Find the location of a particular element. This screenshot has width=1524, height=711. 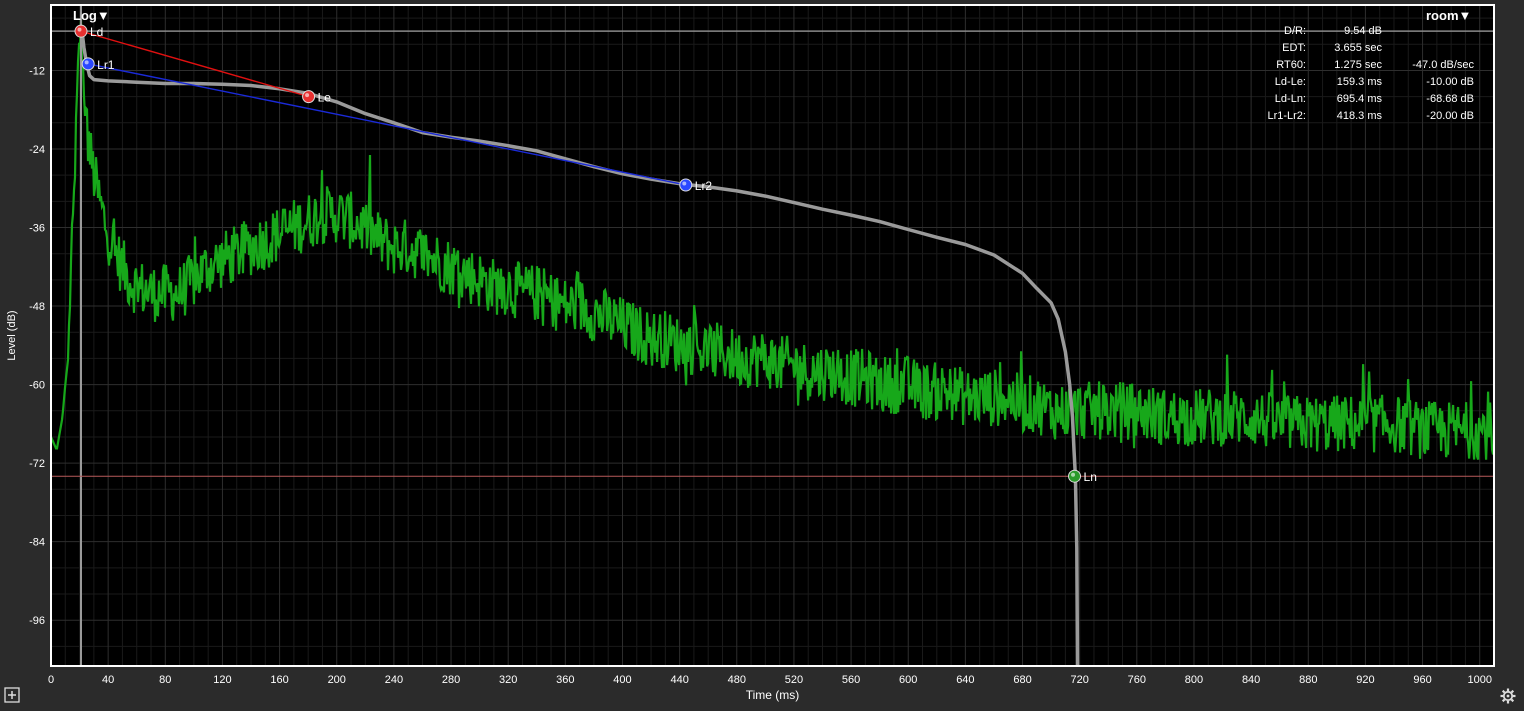

y-tick-label: -96 is located at coordinates (37, 621).